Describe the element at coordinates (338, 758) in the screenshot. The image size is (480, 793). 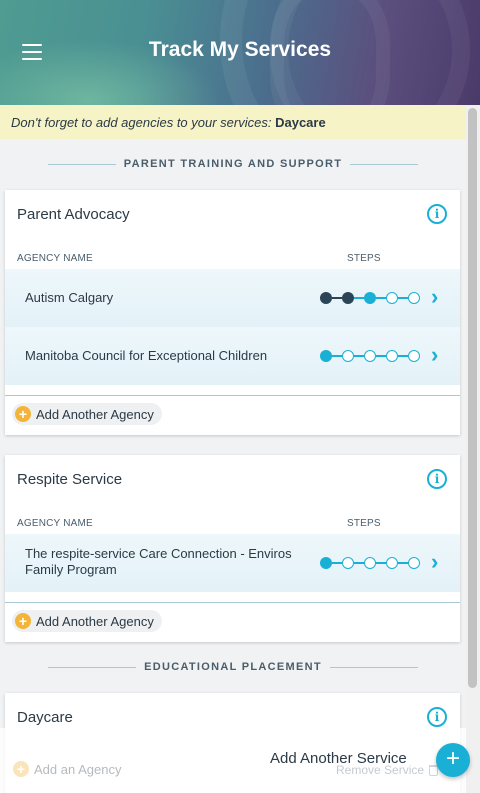
I see `add-another-service-label: Add Another Service` at that location.